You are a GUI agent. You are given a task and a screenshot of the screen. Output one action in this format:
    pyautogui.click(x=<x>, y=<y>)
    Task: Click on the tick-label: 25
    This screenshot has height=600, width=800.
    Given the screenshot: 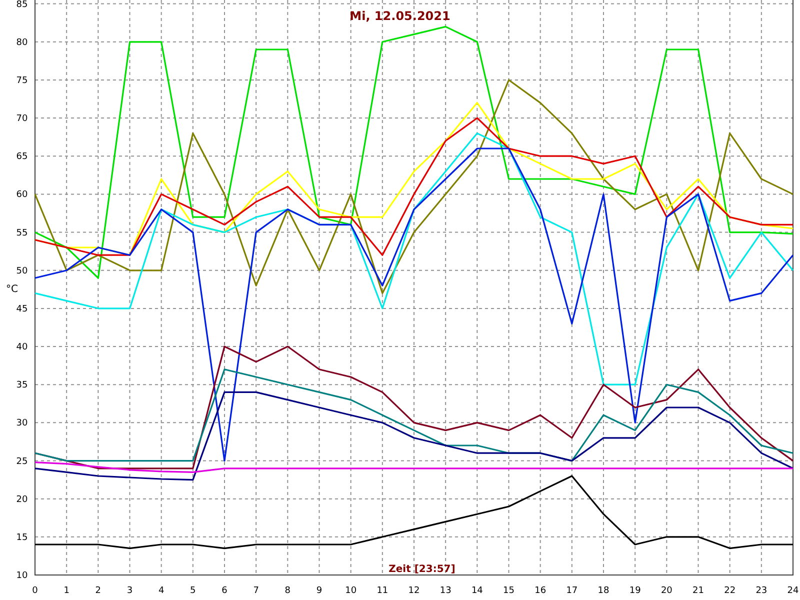 What is the action you would take?
    pyautogui.click(x=22, y=461)
    